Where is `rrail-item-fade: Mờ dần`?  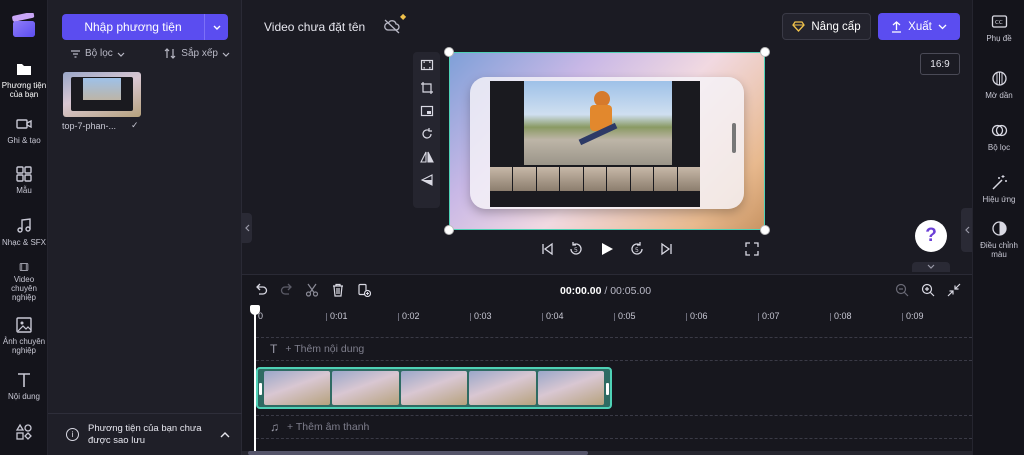
rrail-item-fade: Mờ dần is located at coordinates (998, 85).